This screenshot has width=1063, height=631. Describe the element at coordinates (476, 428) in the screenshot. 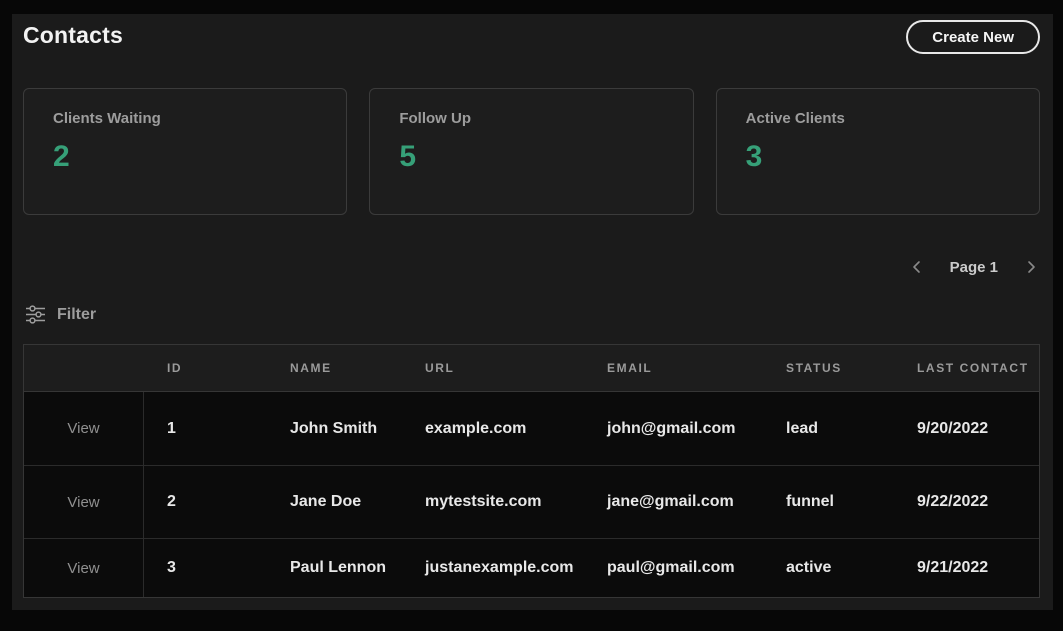

I see `cell-url: example.com` at that location.